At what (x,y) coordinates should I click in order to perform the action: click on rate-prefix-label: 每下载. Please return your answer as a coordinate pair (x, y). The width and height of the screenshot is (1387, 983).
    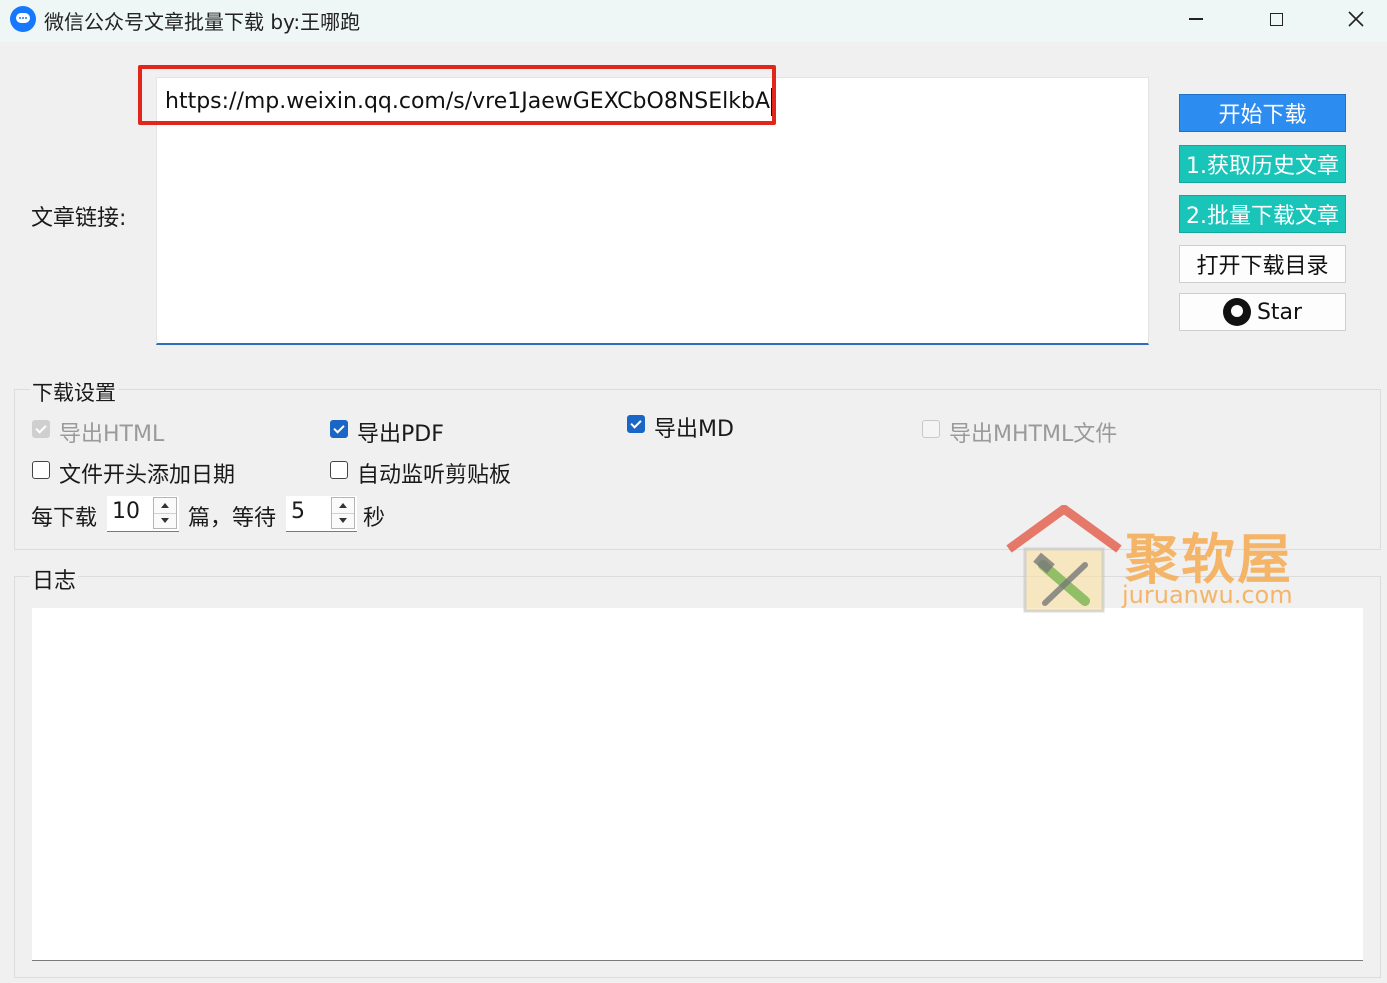
    Looking at the image, I should click on (64, 518).